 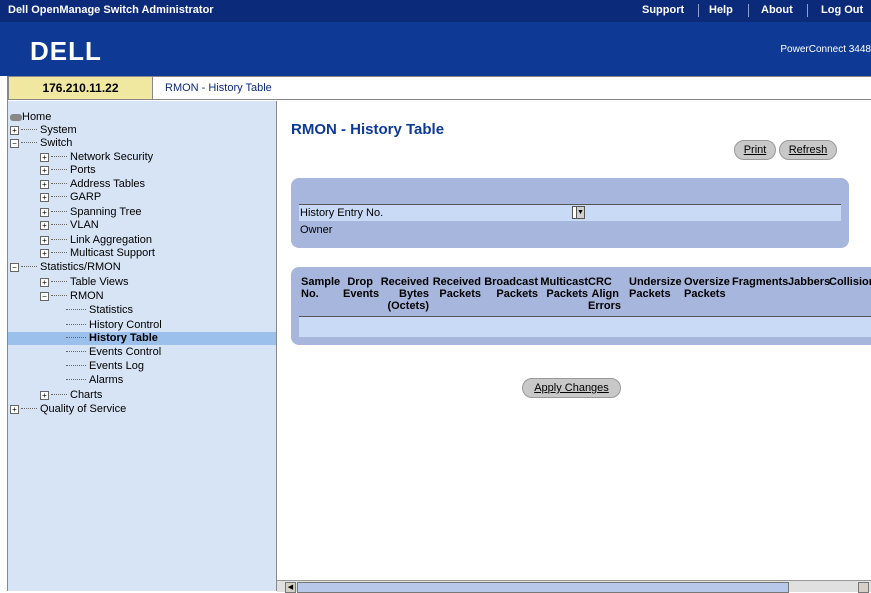 I want to click on col-undersize-packets: Undersize Packets, so click(x=655, y=288).